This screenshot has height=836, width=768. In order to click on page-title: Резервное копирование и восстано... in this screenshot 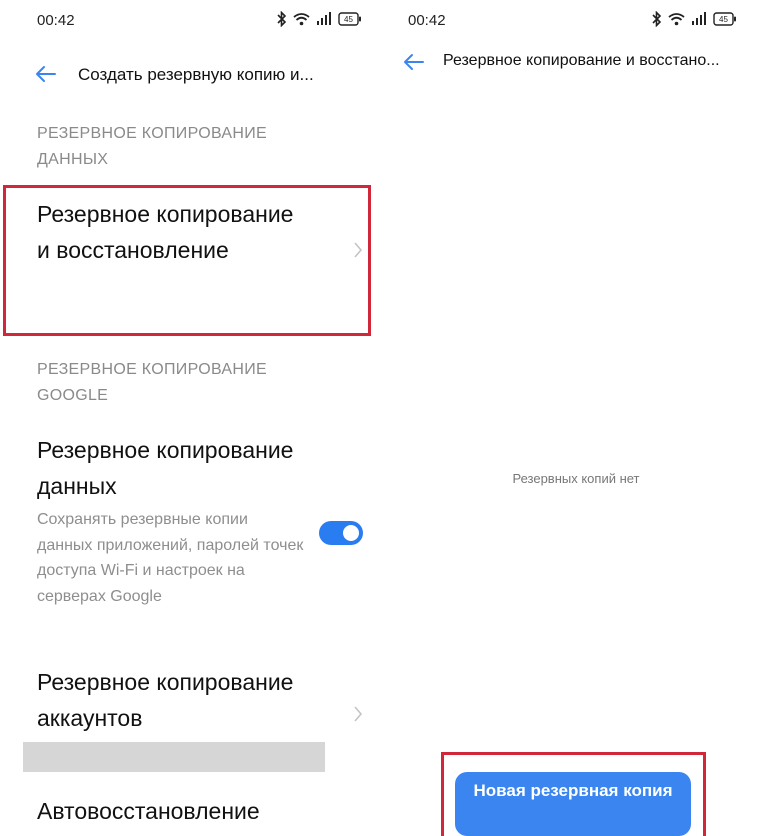, I will do `click(581, 60)`.